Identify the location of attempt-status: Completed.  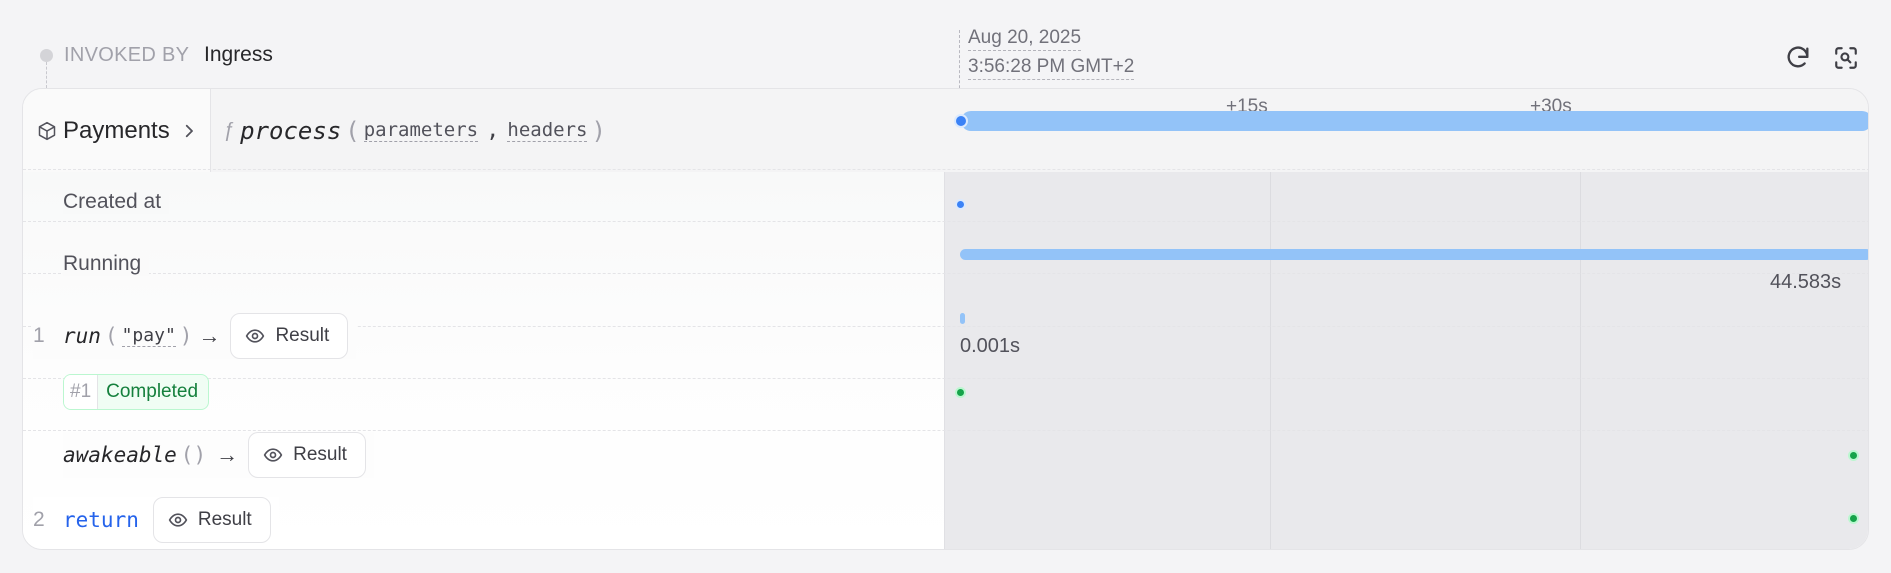
(152, 391).